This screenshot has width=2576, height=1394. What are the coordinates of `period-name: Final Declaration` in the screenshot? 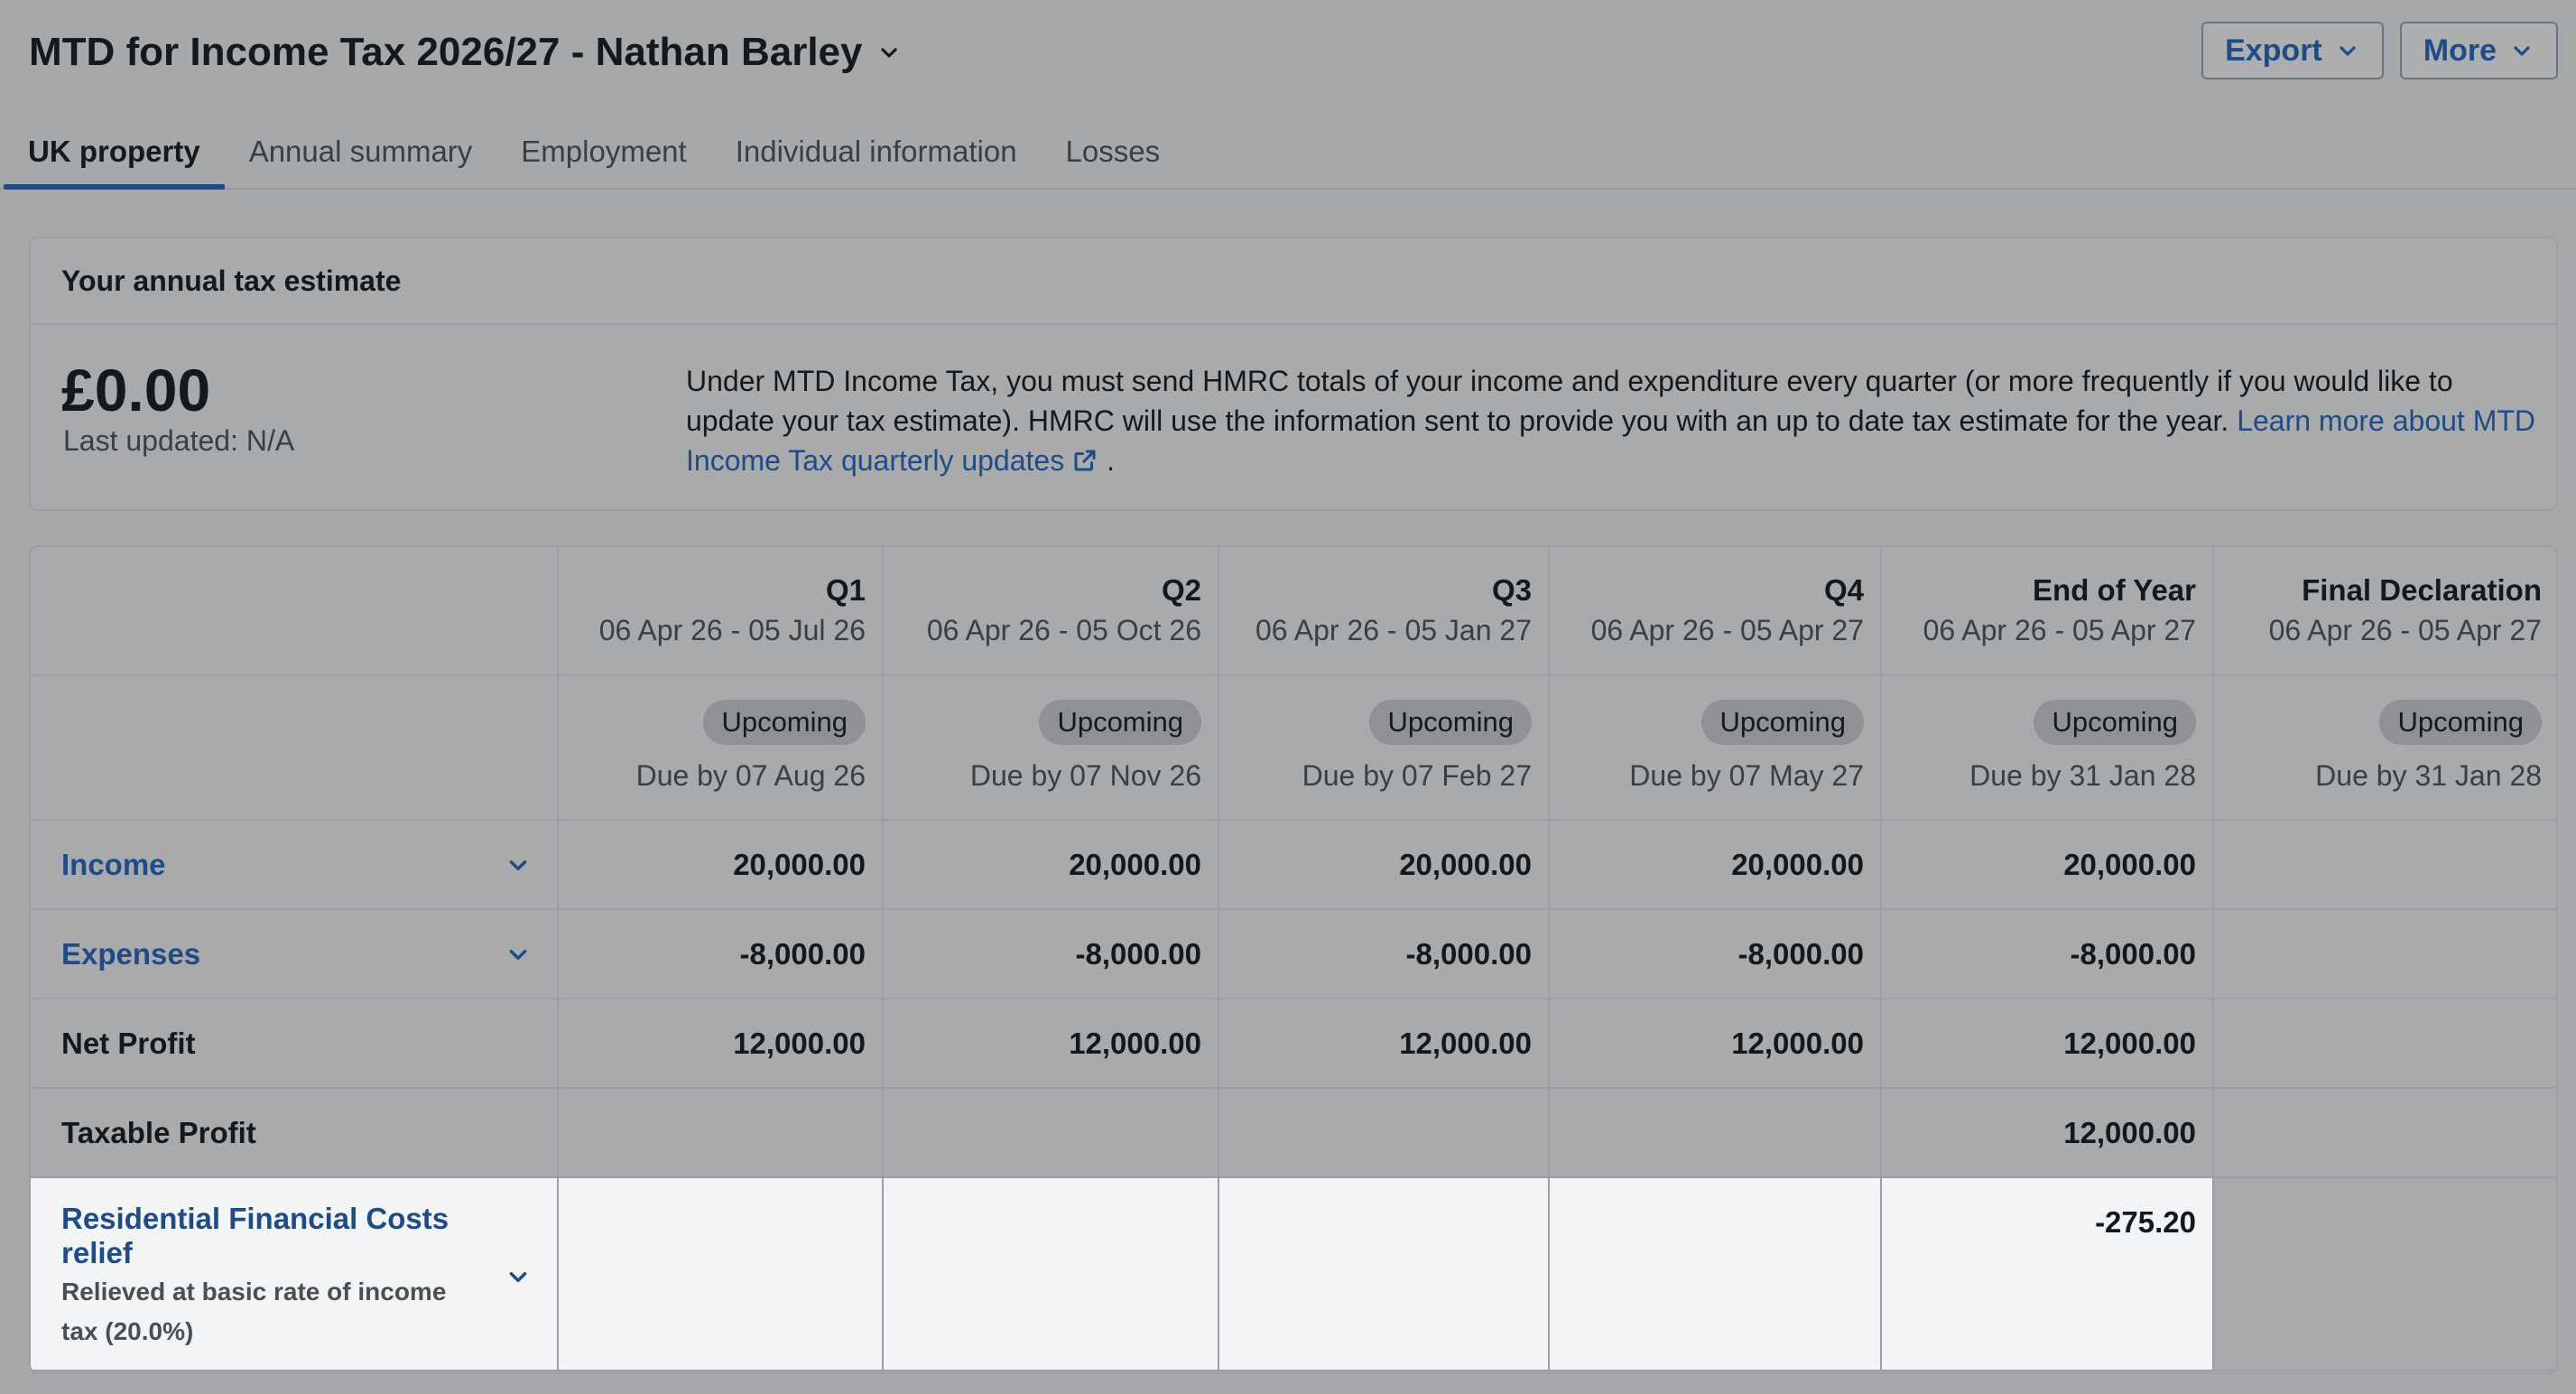 It's located at (2422, 590).